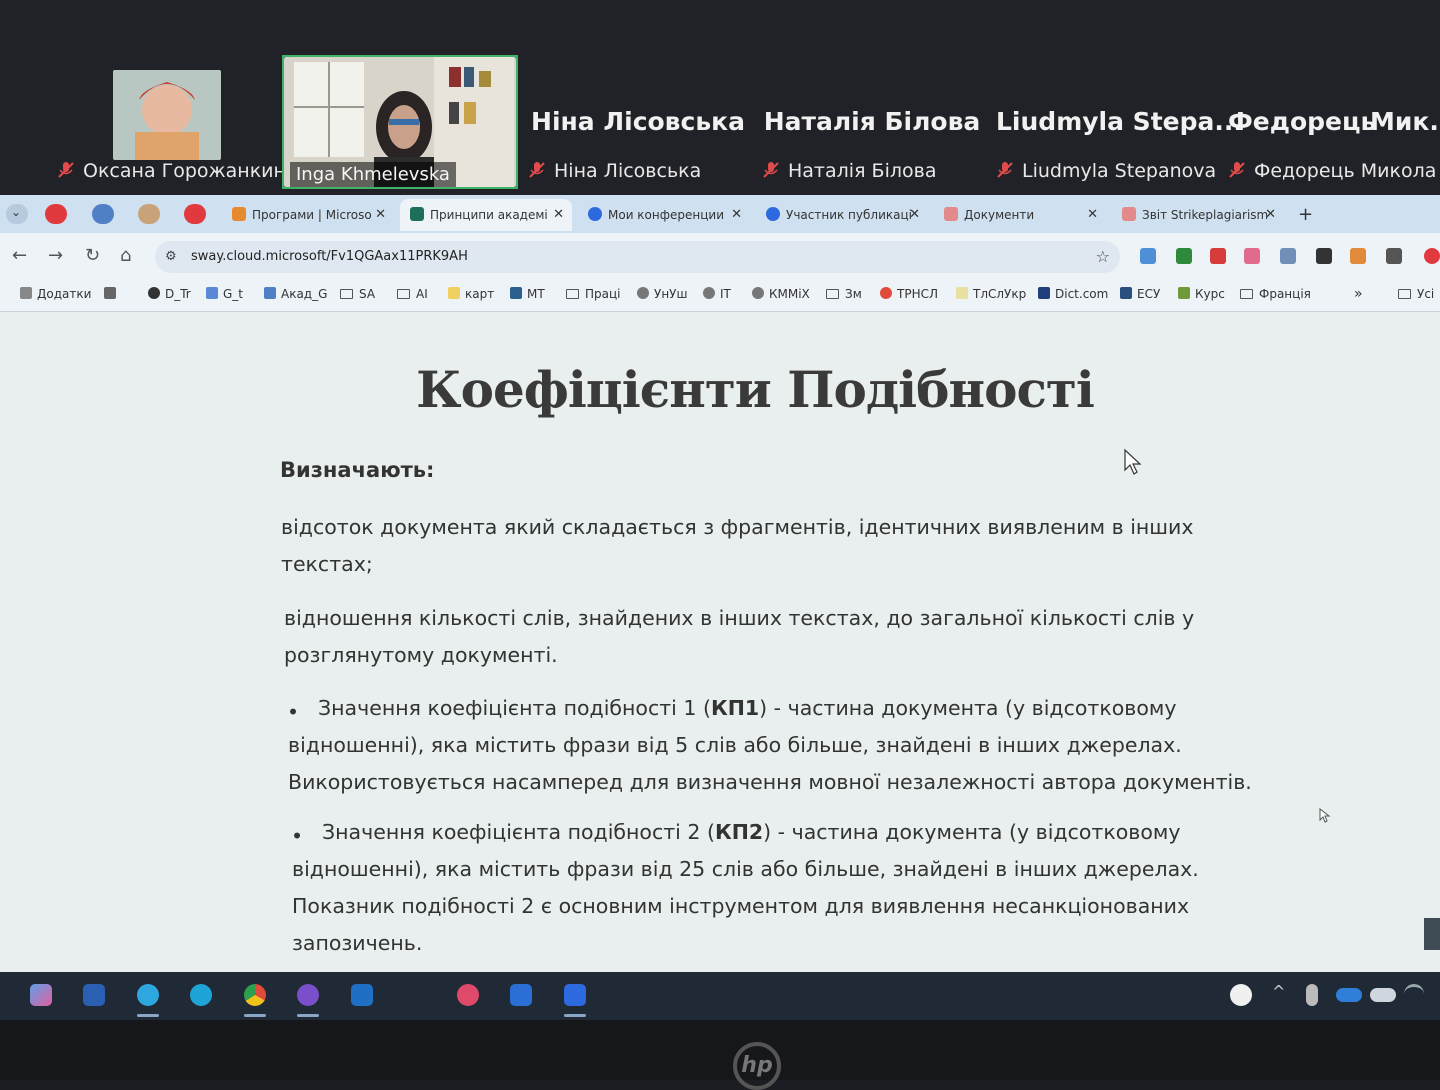  I want to click on bookmark-folder: Зм, so click(844, 294).